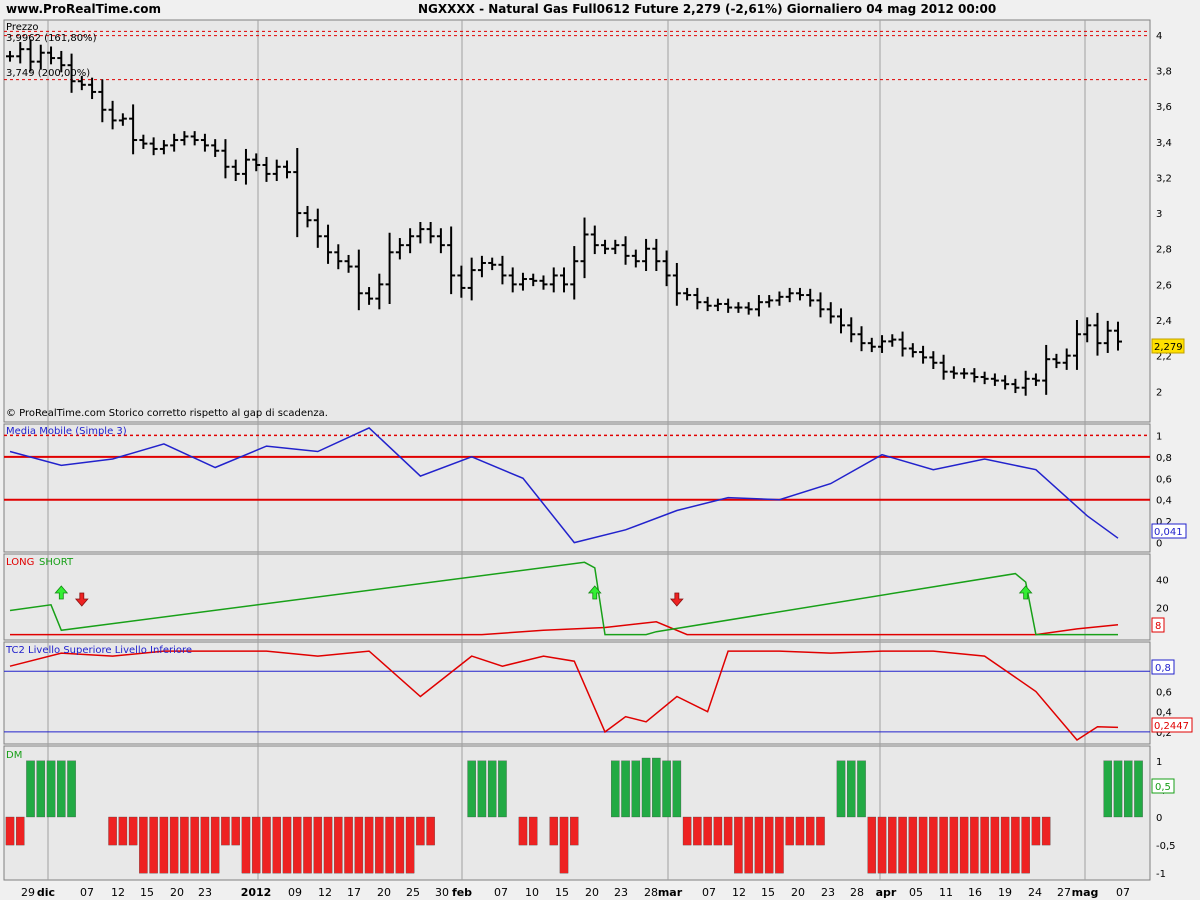 Image resolution: width=1200 pixels, height=900 pixels. I want to click on tc2-panel, so click(577, 693).